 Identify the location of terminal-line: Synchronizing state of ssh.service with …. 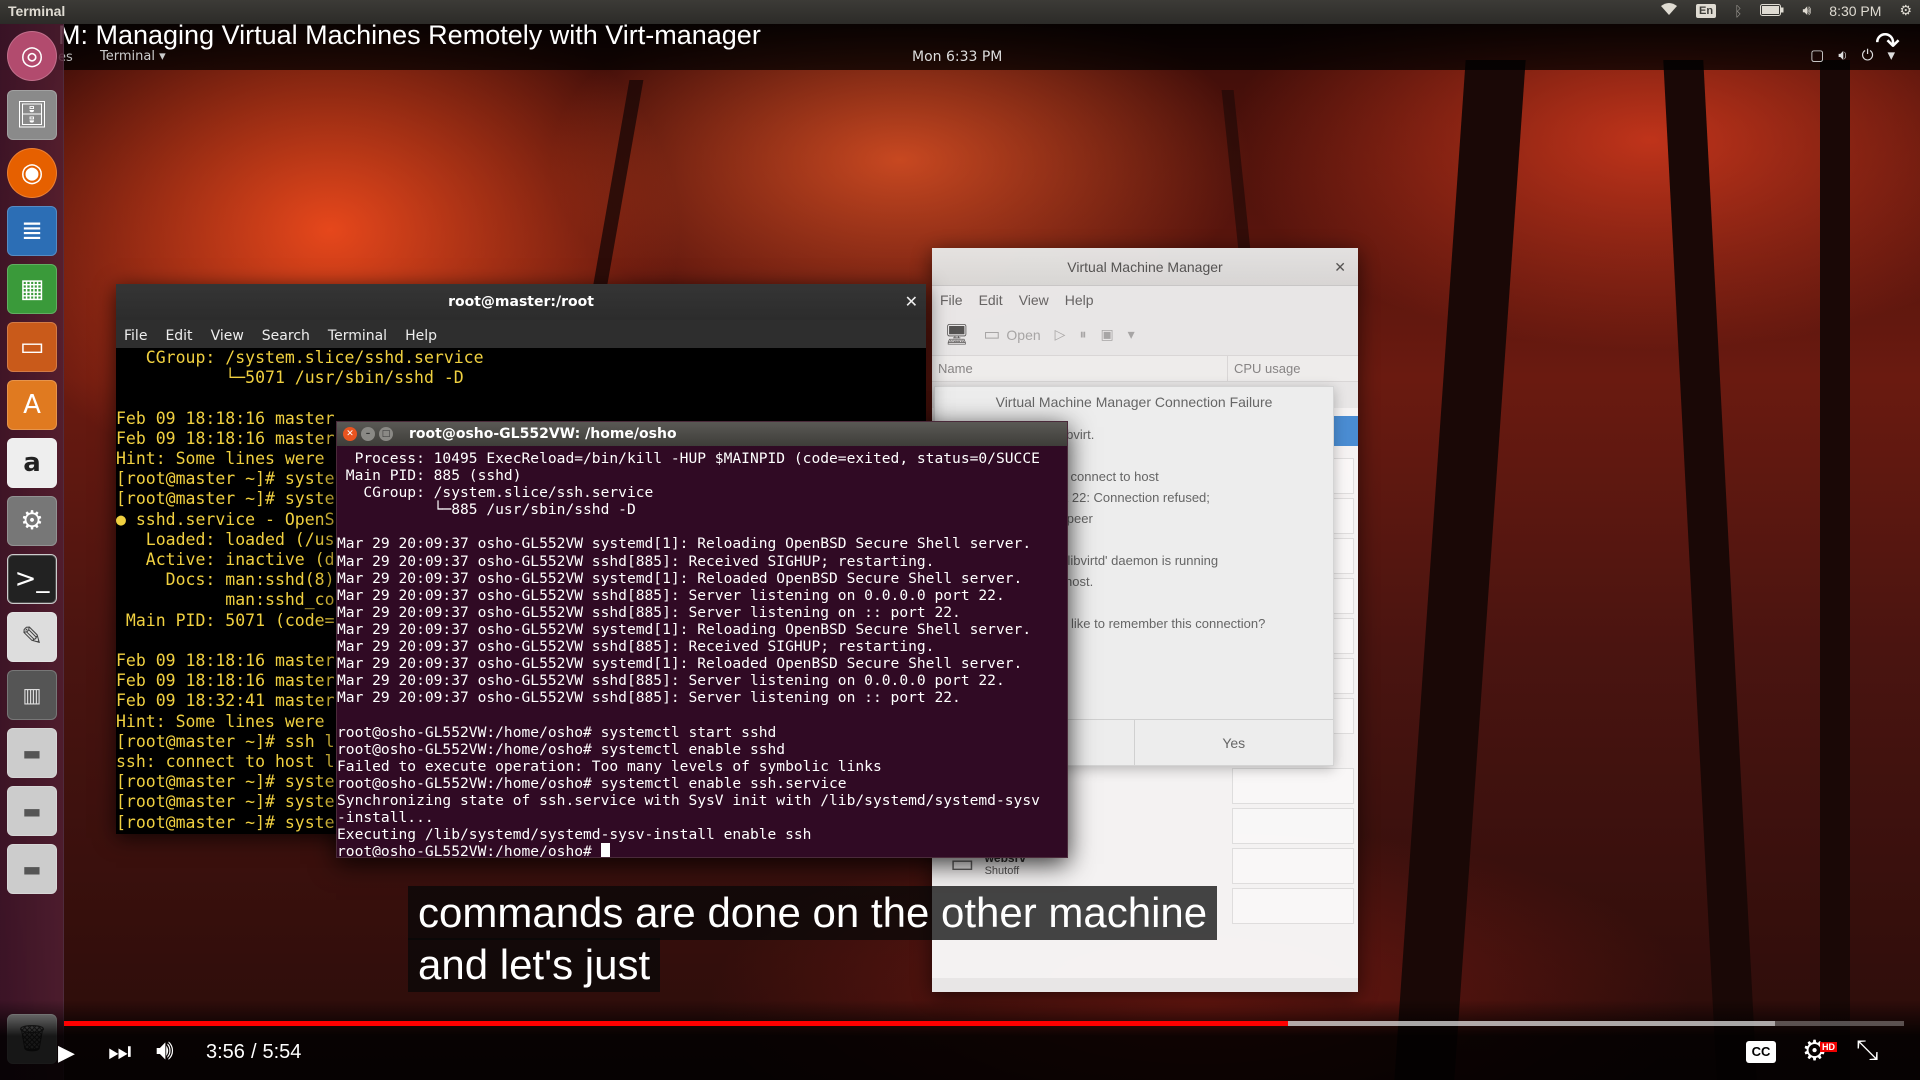
(688, 800).